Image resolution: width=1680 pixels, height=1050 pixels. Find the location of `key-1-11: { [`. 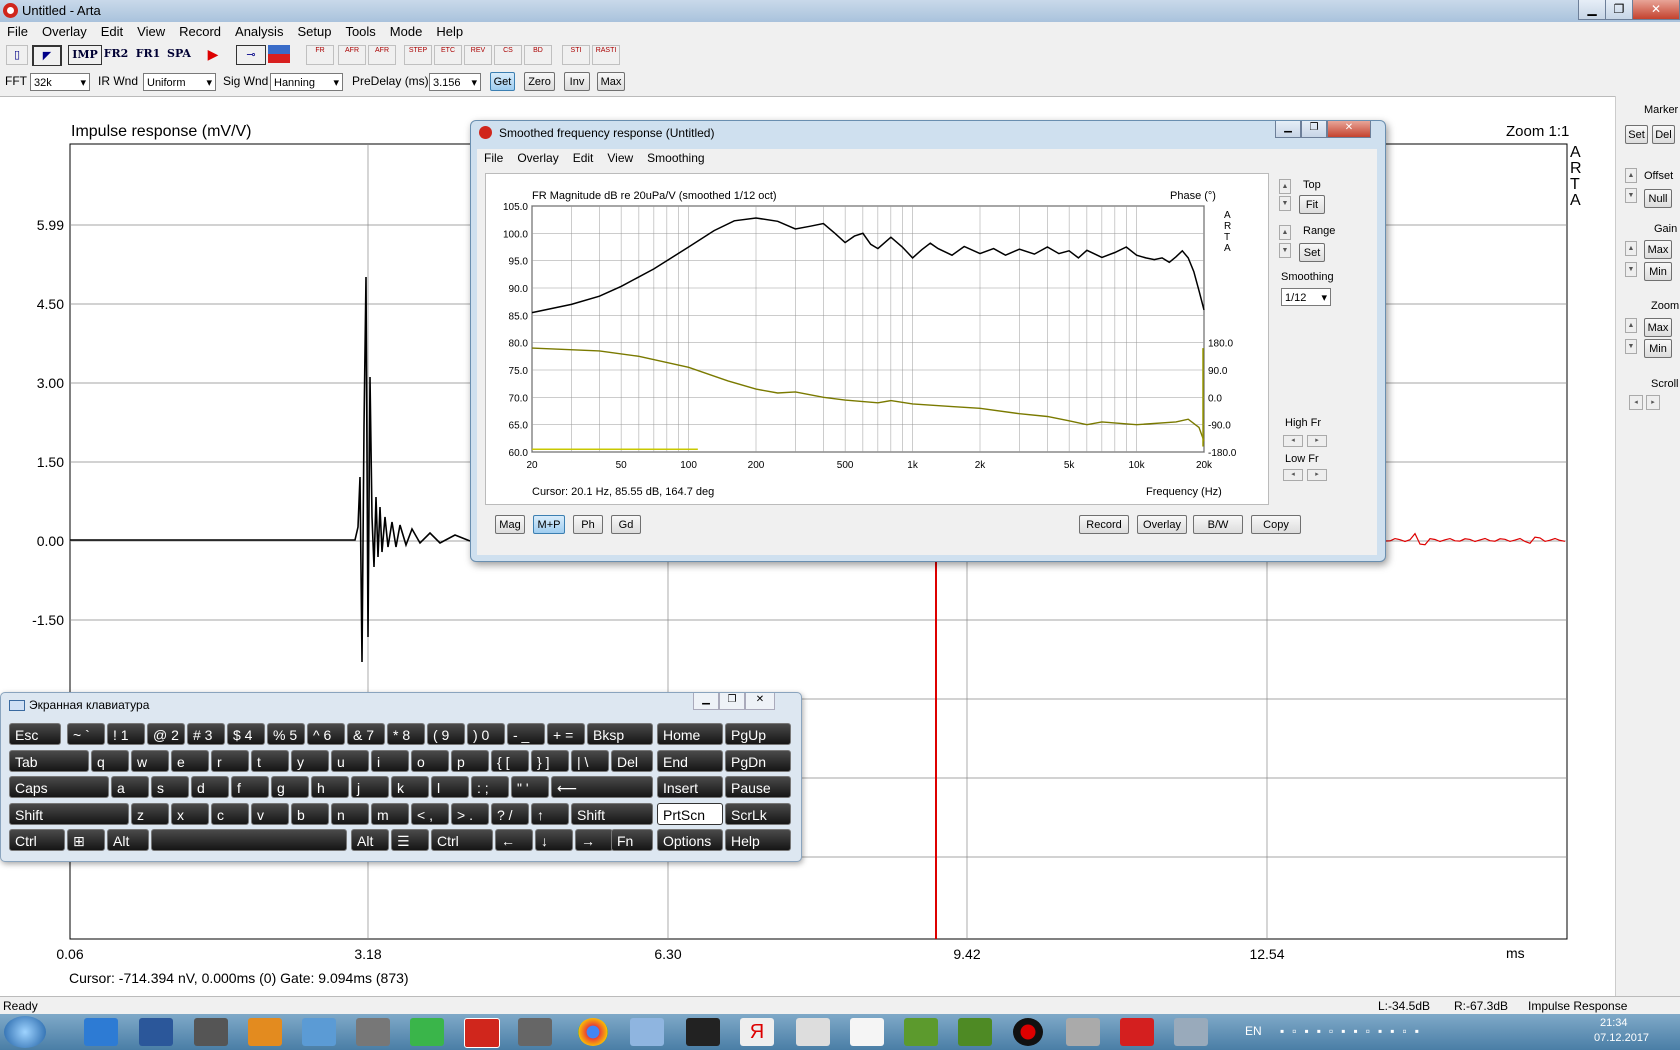

key-1-11: { [ is located at coordinates (510, 760).